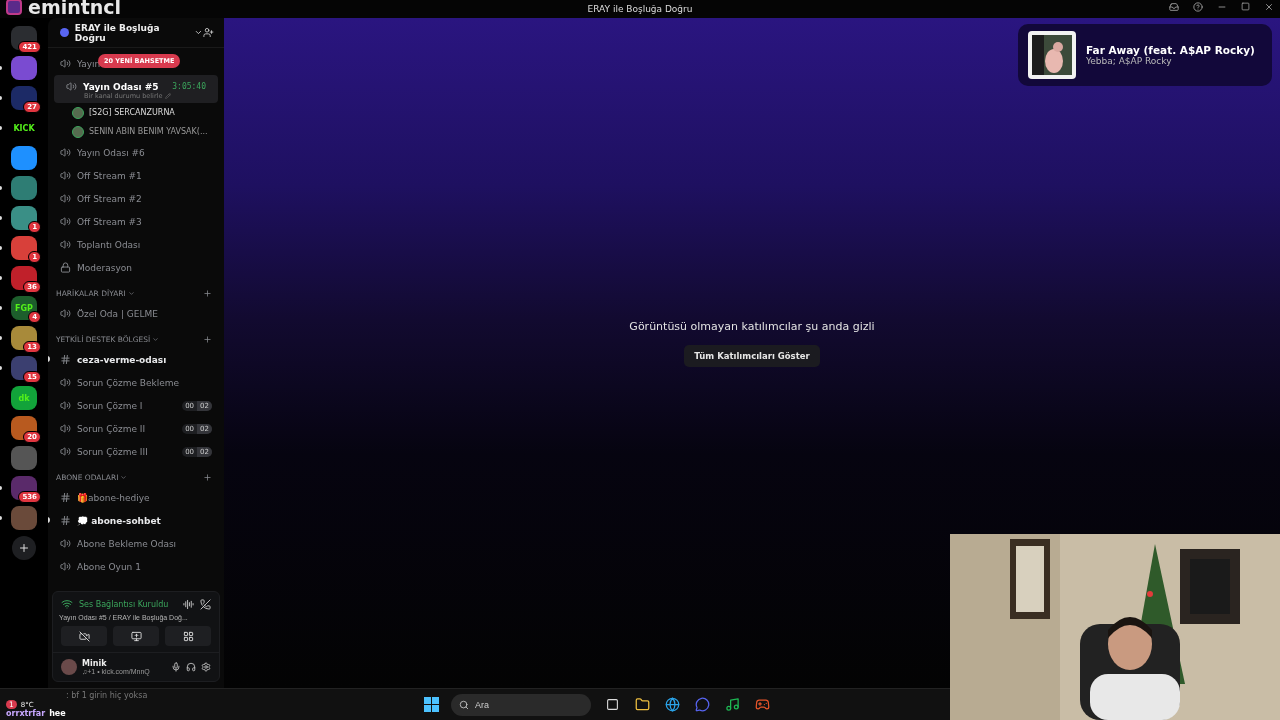  I want to click on channel-name: Yayın, so click(89, 63).